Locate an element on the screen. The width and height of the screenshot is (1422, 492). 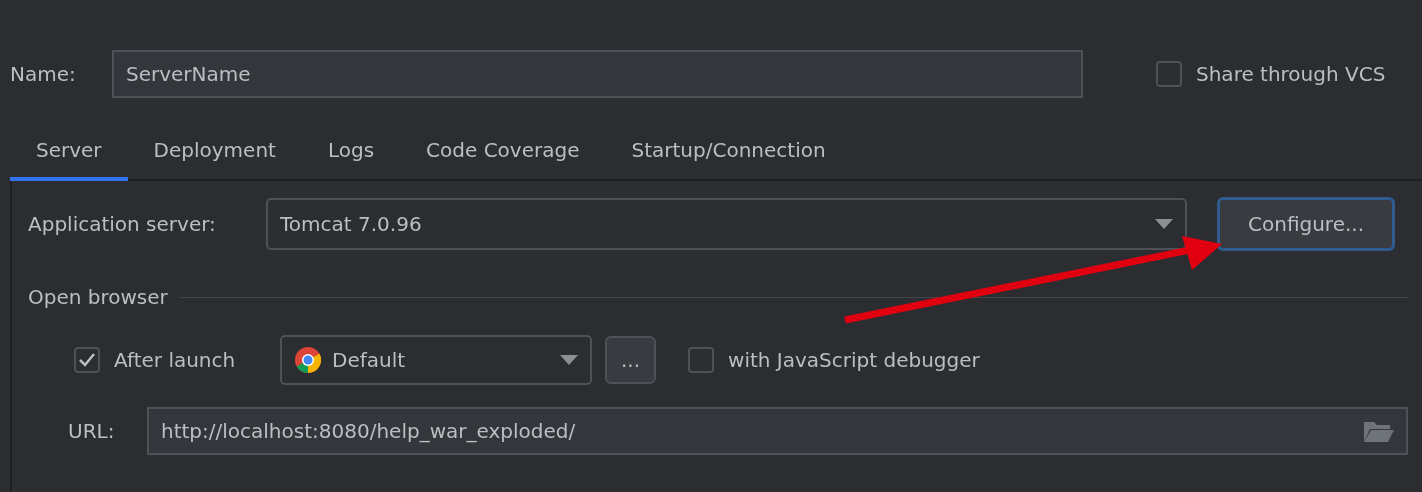
name-field: ServerName is located at coordinates (597, 74).